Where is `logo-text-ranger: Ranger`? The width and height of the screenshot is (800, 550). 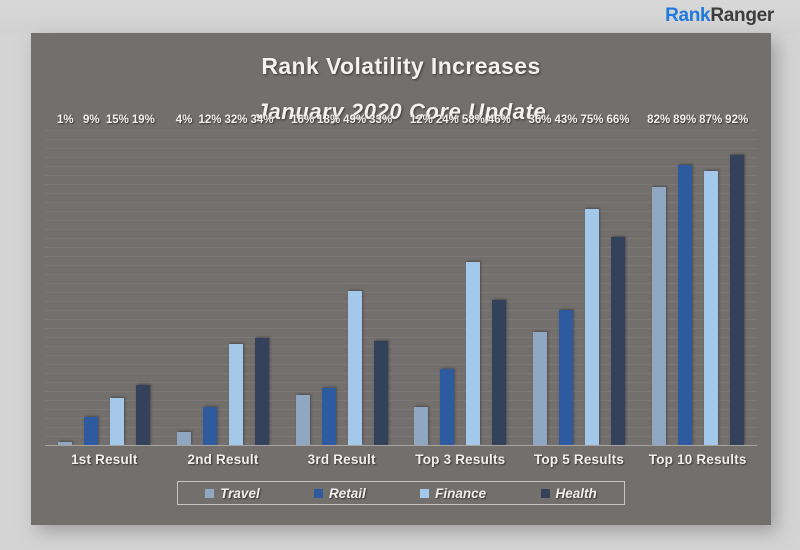
logo-text-ranger: Ranger is located at coordinates (742, 15).